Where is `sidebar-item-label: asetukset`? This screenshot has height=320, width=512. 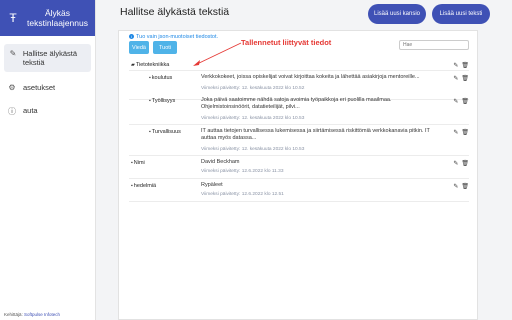
sidebar-item-label: asetukset is located at coordinates (39, 87).